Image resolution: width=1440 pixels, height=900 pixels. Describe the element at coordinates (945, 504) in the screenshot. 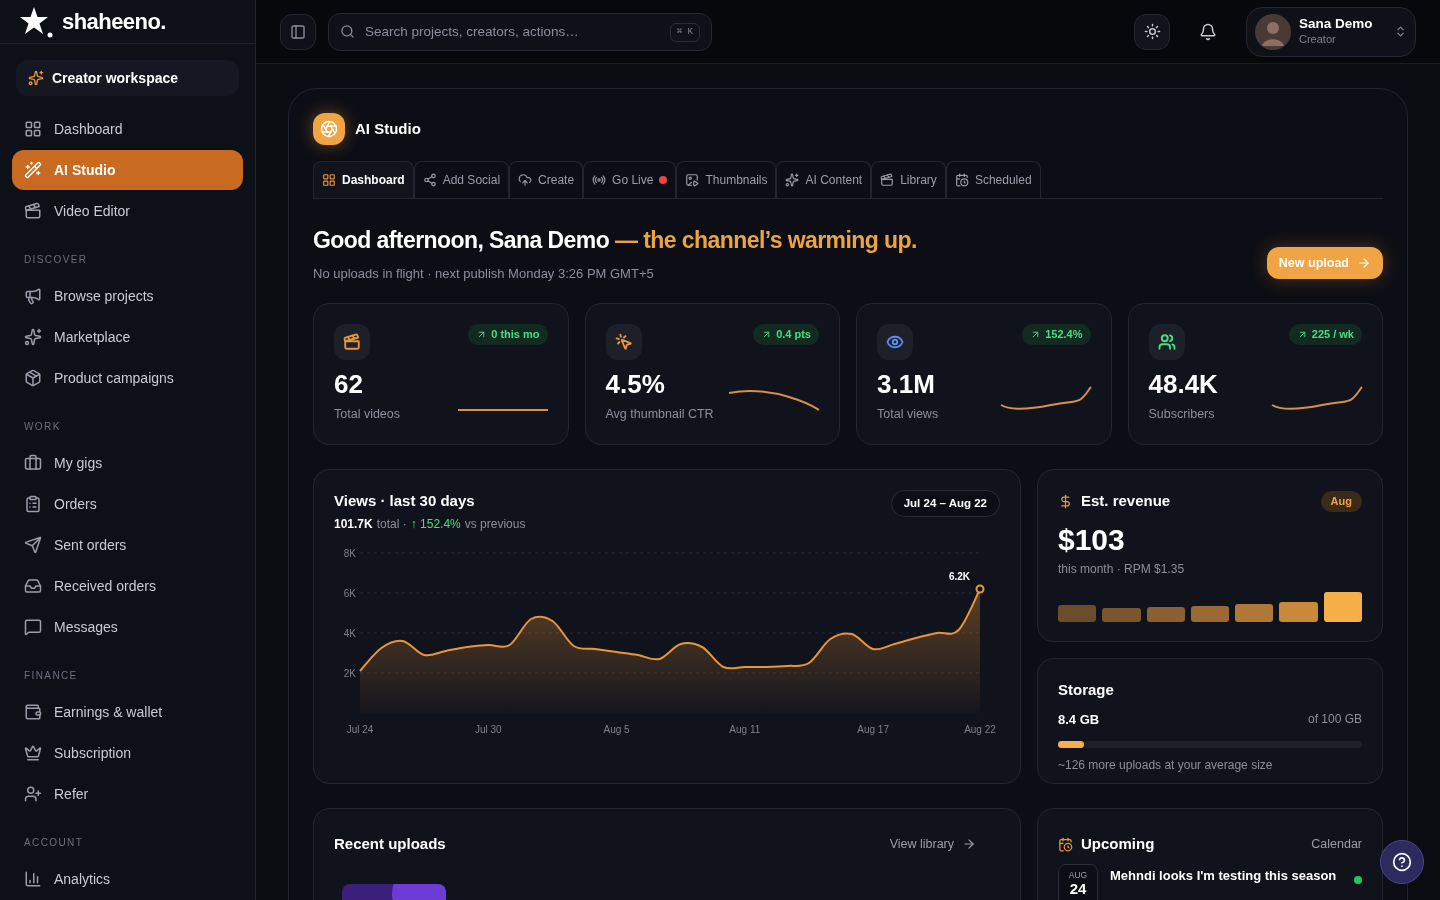

I see `date-range: Jul 24 – Aug 22` at that location.